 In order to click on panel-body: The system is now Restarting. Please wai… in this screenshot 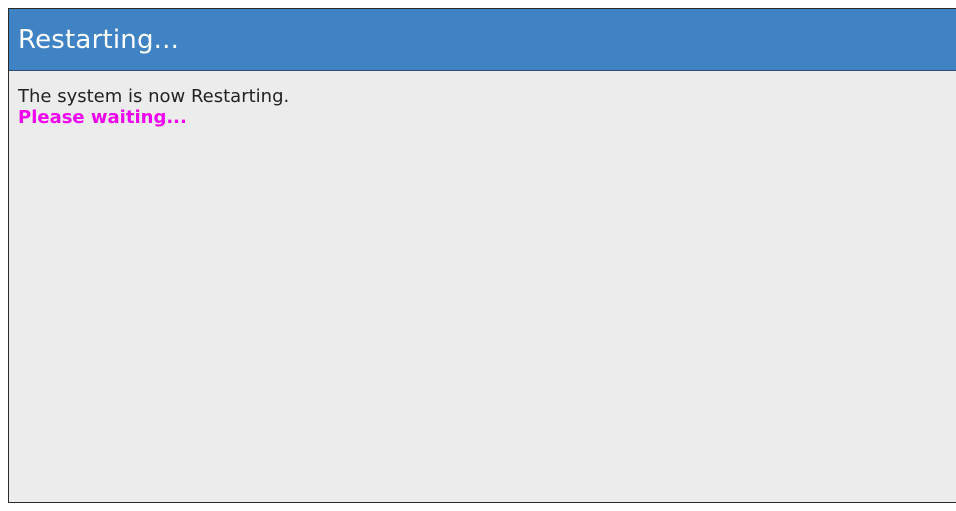, I will do `click(482, 99)`.